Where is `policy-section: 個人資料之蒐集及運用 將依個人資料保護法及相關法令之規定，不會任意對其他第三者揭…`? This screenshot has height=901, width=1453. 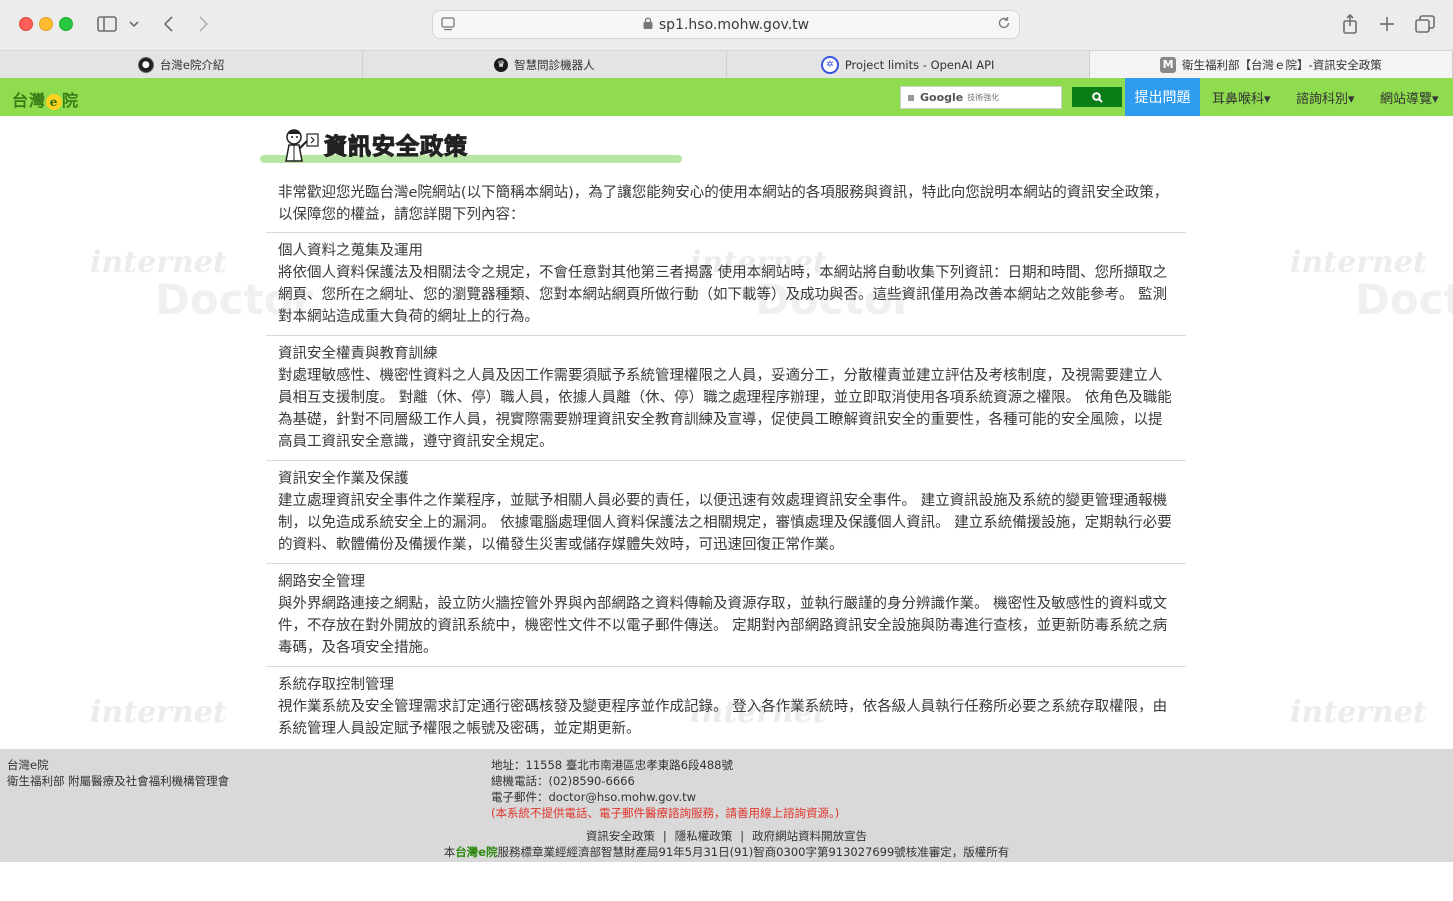
policy-section: 個人資料之蒐集及運用 將依個人資料保護法及相關法令之規定，不會任意對其他第三者揭… is located at coordinates (726, 284).